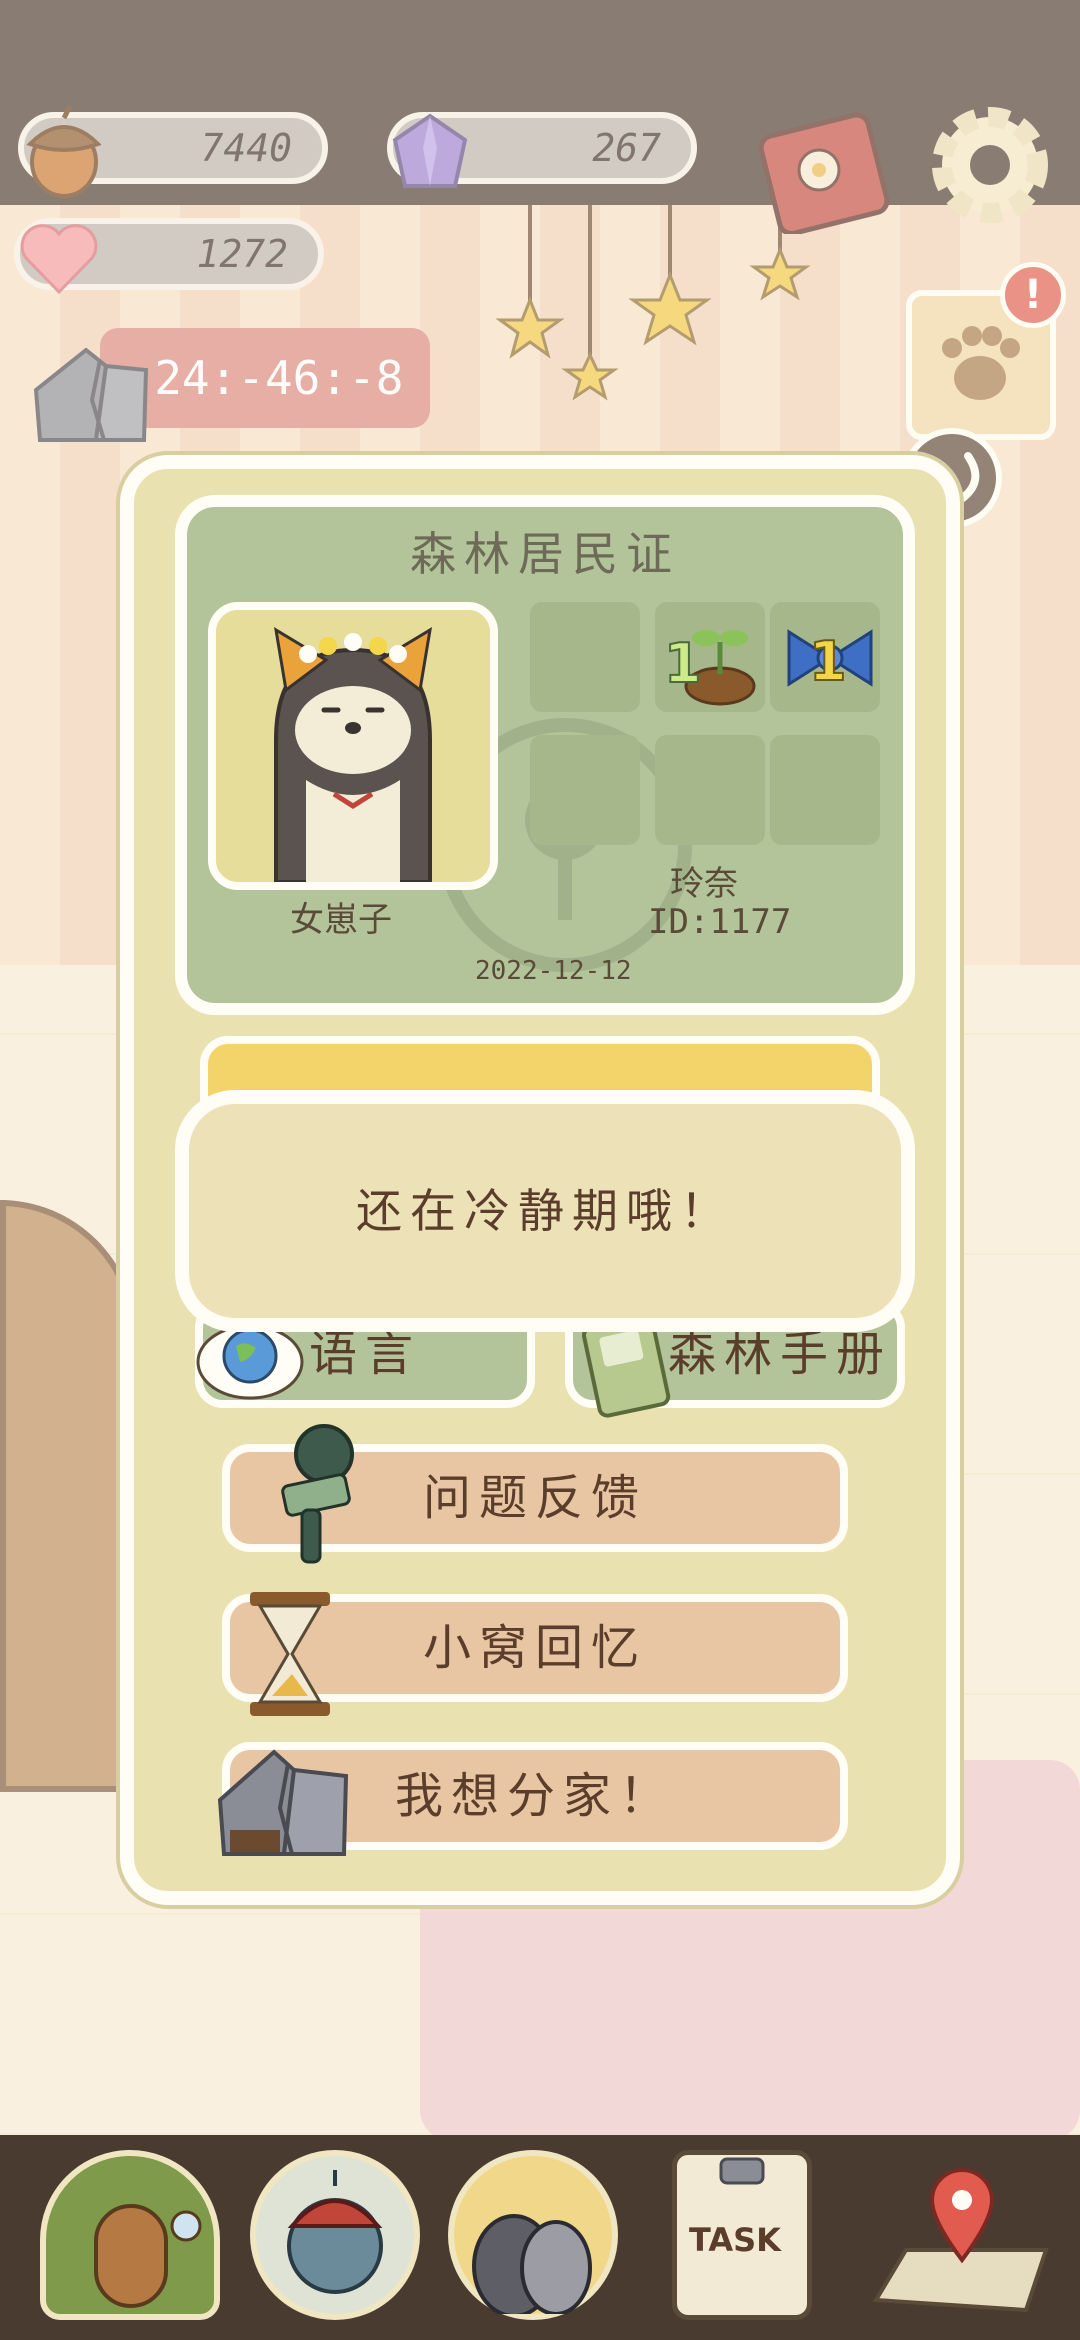 The width and height of the screenshot is (1080, 2340). Describe the element at coordinates (532, 2266) in the screenshot. I see `animal-friends-icon` at that location.